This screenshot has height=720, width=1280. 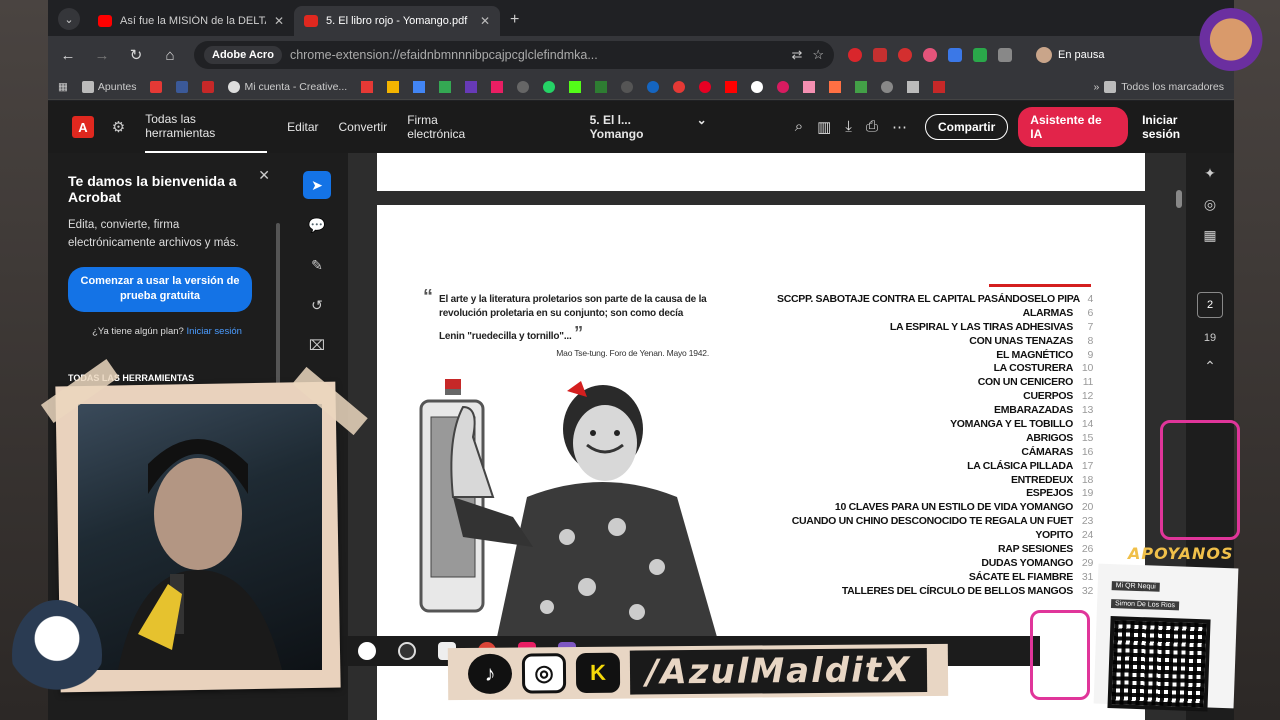 I want to click on menu-convert: Convertir, so click(x=363, y=127).